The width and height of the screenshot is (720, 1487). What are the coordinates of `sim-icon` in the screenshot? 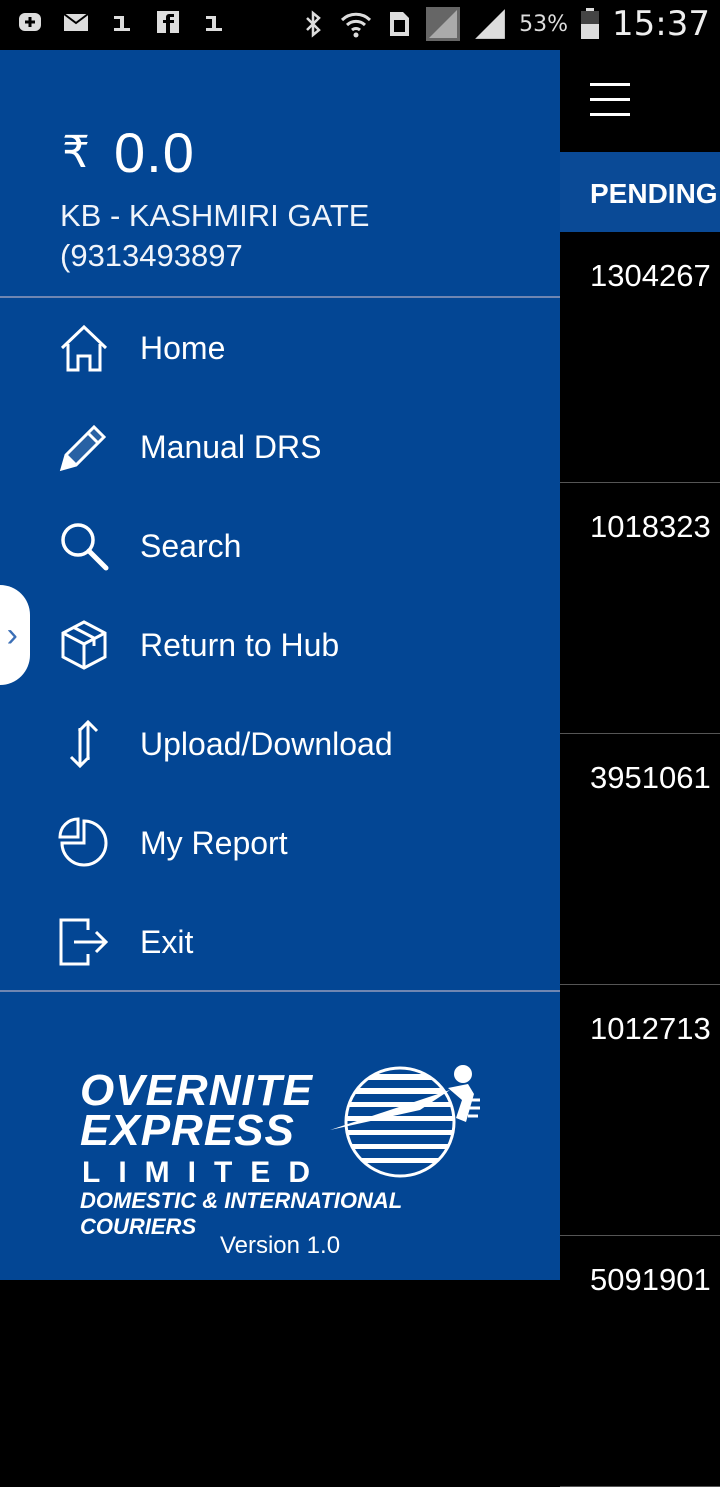 It's located at (400, 24).